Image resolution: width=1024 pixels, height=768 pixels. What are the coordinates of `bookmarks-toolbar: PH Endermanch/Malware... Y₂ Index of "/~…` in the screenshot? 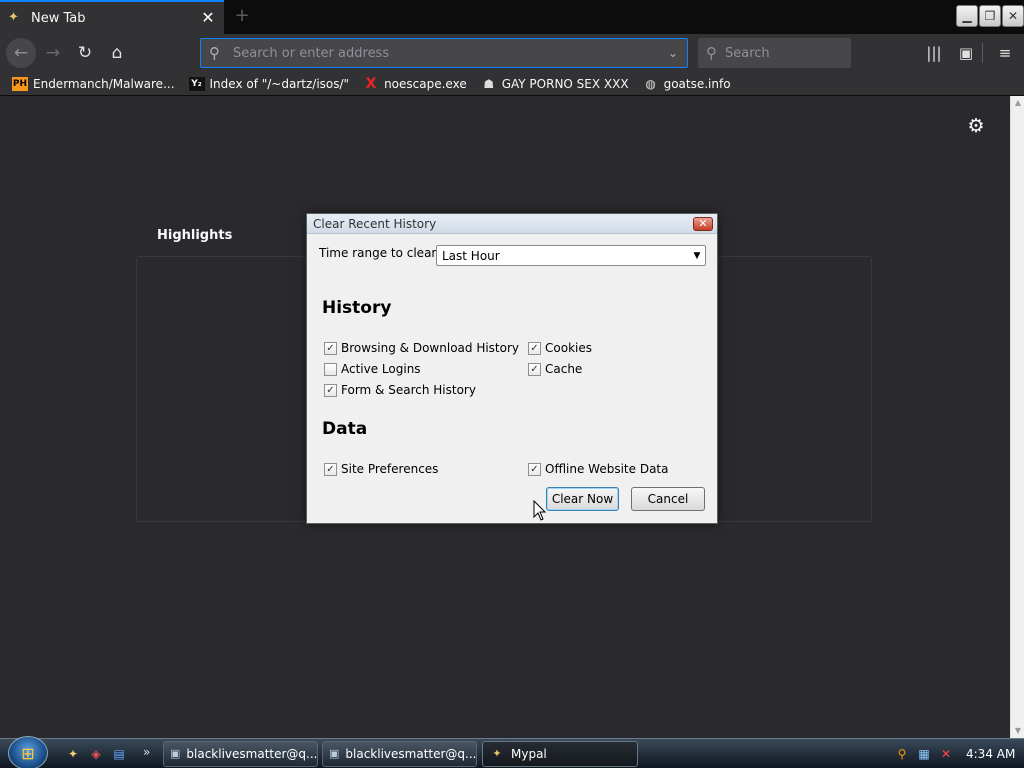 It's located at (512, 84).